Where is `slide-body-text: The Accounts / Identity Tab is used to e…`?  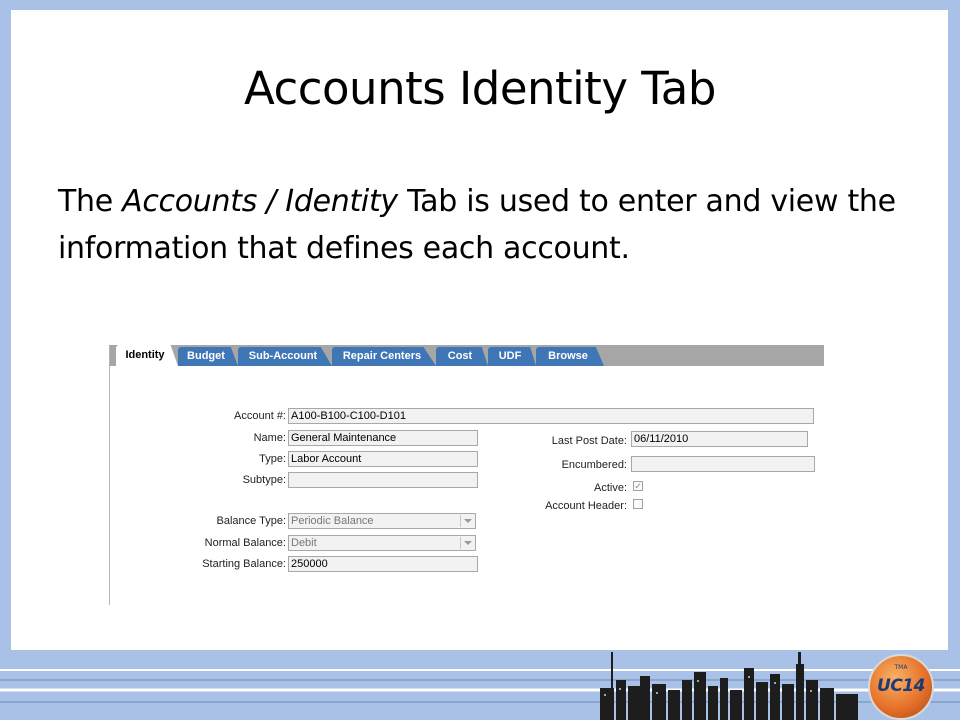
slide-body-text: The Accounts / Identity Tab is used to e… is located at coordinates (488, 225).